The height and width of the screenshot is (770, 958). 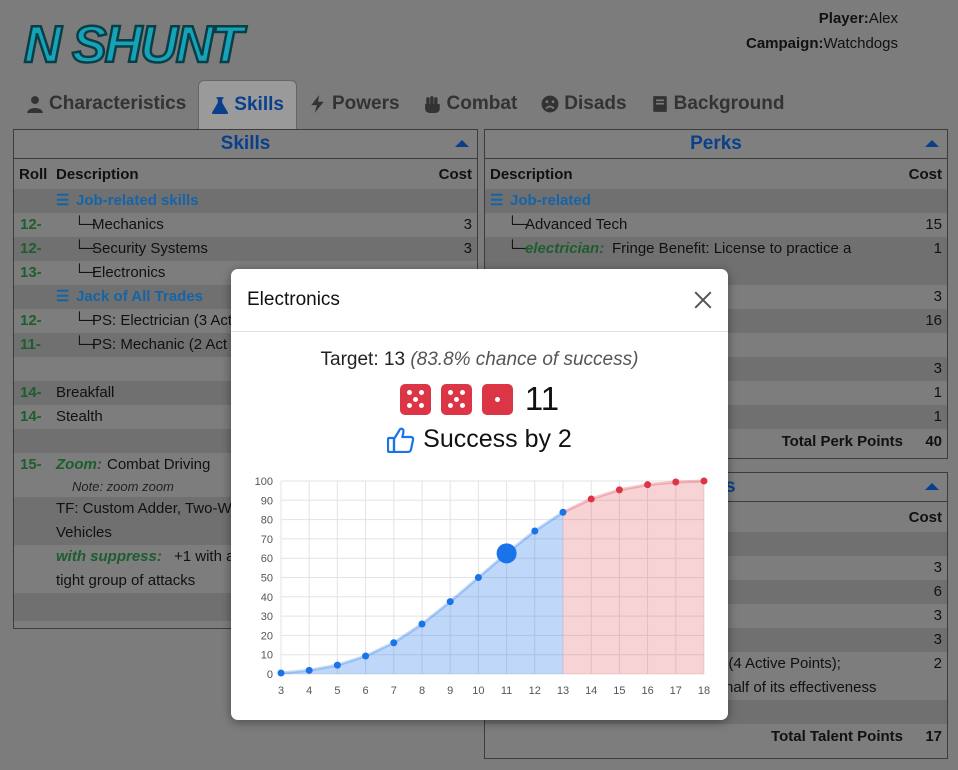 I want to click on tab-label: Combat, so click(x=482, y=103).